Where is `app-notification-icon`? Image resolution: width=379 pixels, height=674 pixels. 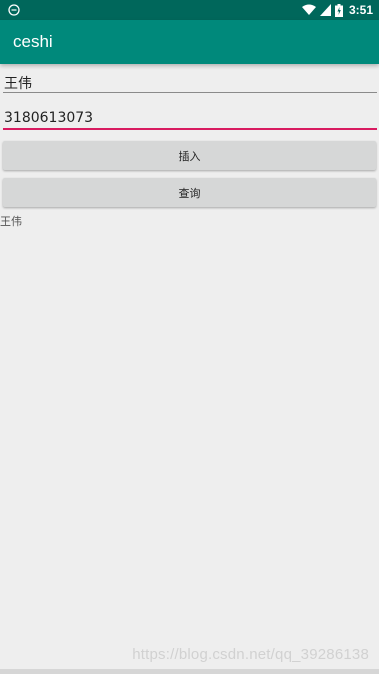
app-notification-icon is located at coordinates (14, 10).